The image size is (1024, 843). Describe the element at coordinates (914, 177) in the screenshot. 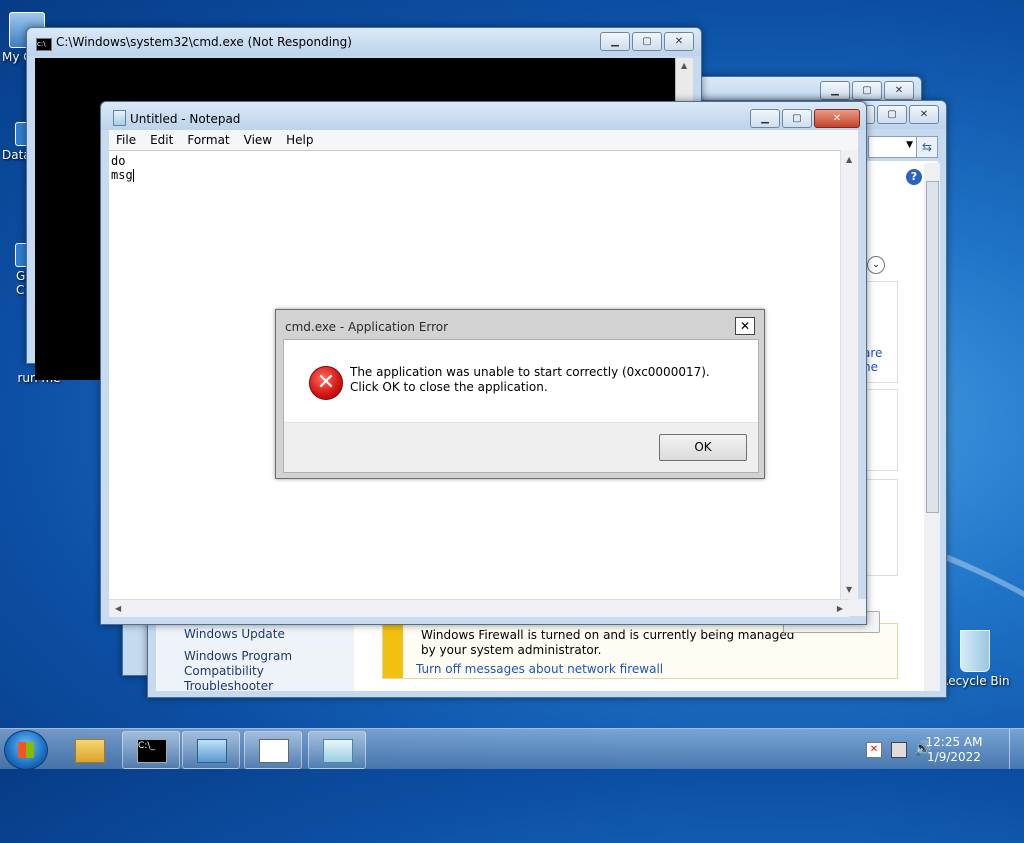

I see `help-icon: ?` at that location.